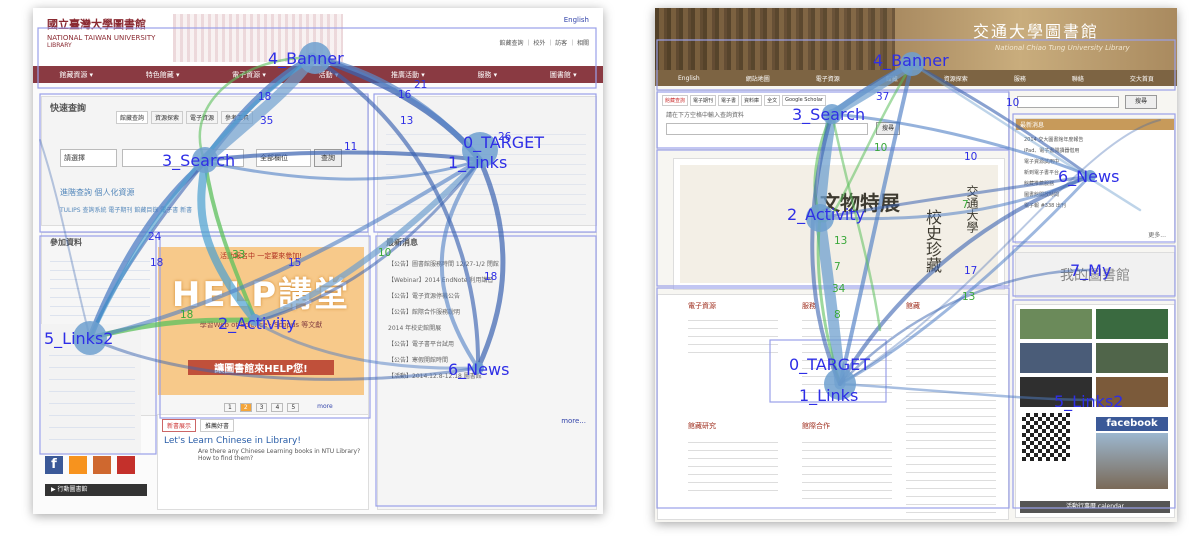 Image resolution: width=1202 pixels, height=538 pixels. What do you see at coordinates (294, 263) in the screenshot?
I see `edge-weight: 15` at bounding box center [294, 263].